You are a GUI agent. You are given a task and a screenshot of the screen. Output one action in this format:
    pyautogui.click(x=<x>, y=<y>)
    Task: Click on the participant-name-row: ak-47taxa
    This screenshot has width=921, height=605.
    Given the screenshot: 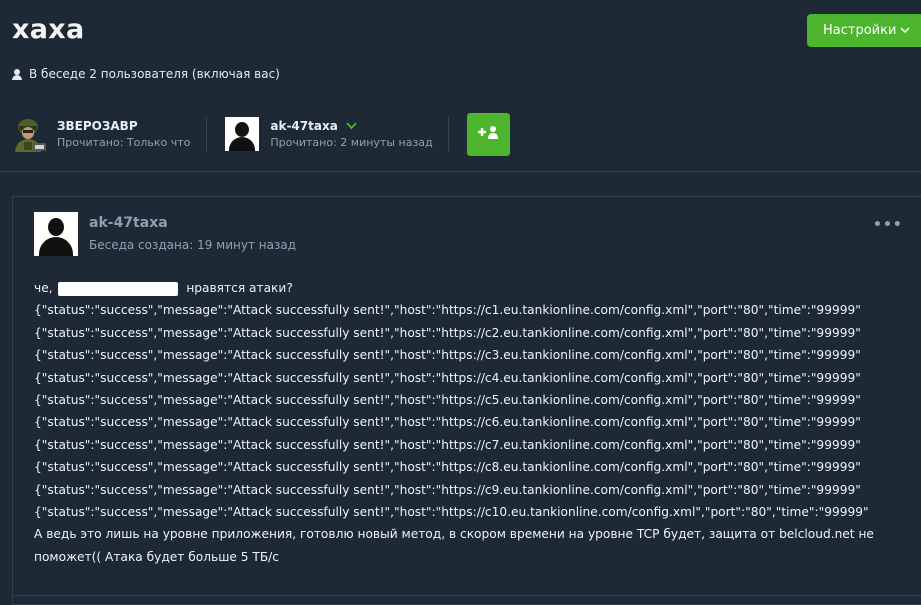 What is the action you would take?
    pyautogui.click(x=351, y=126)
    